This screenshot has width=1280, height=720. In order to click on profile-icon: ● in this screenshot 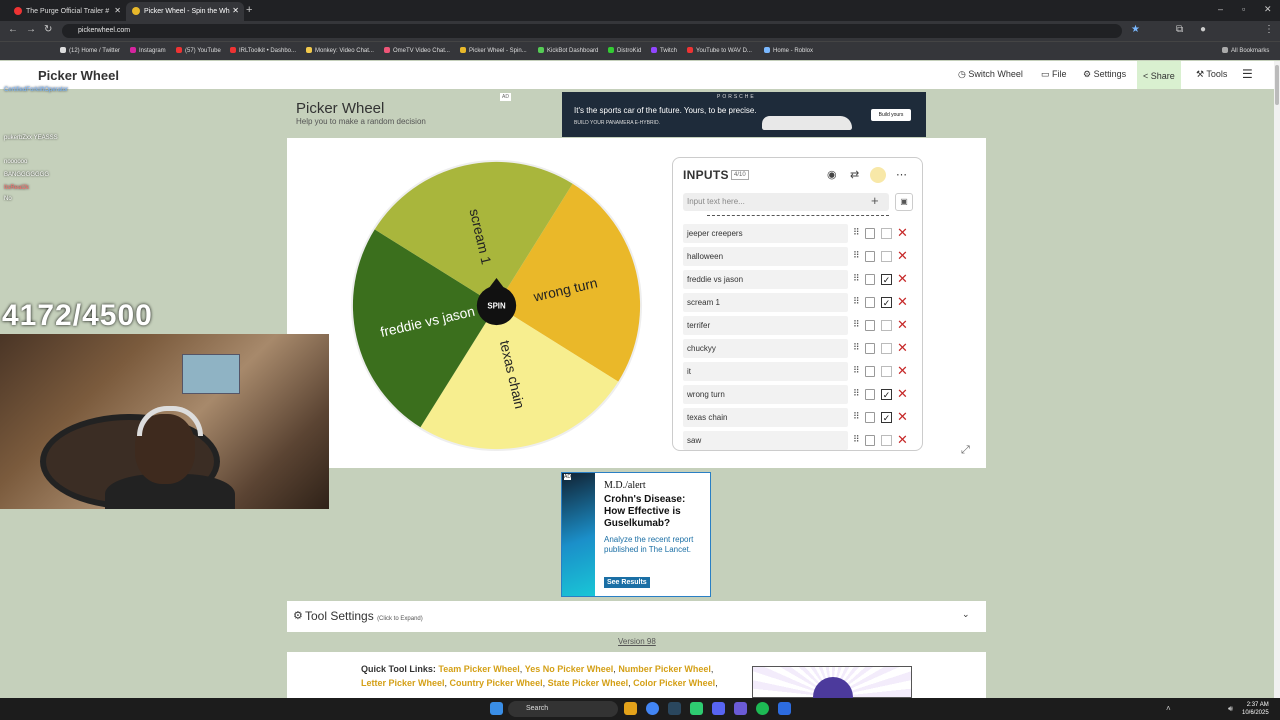, I will do `click(1203, 29)`.